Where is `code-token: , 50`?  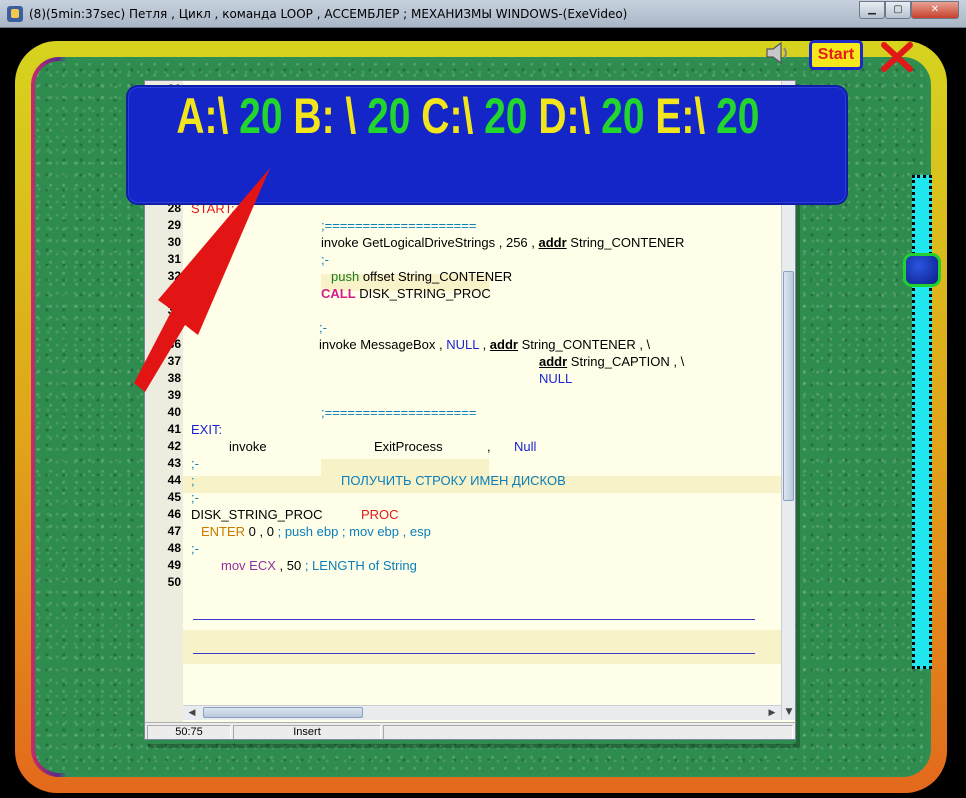 code-token: , 50 is located at coordinates (288, 565).